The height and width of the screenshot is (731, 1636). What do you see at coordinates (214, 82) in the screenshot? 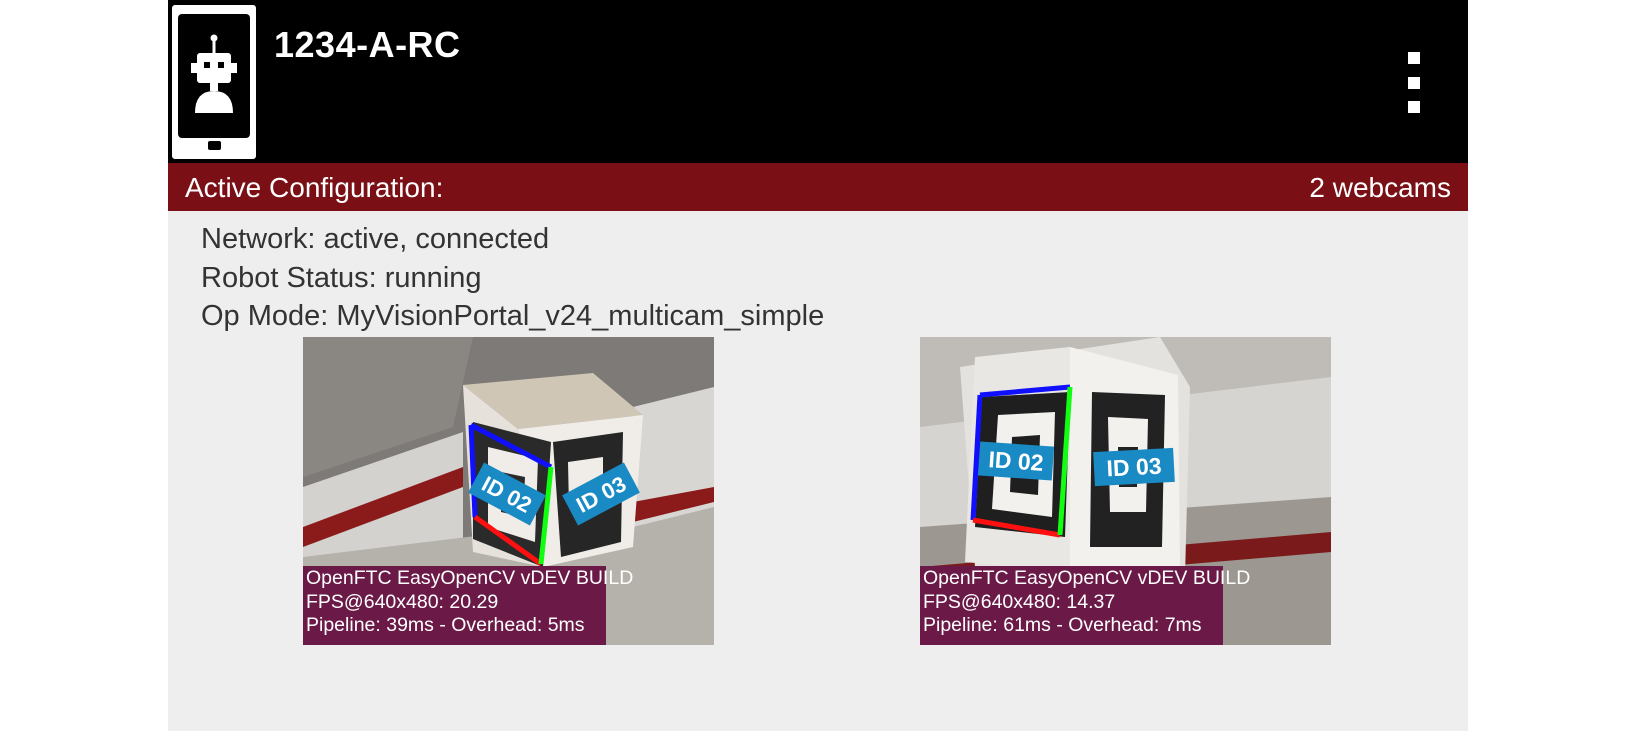
I see `robot-controller-icon` at bounding box center [214, 82].